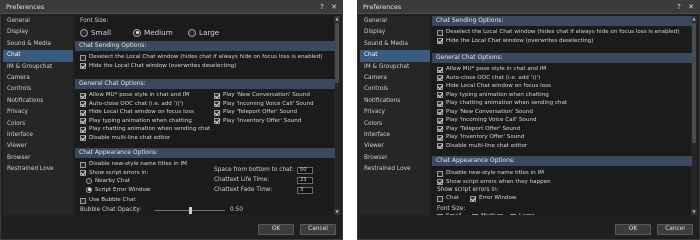  What do you see at coordinates (522, 214) in the screenshot?
I see `checkbox-large: Large` at bounding box center [522, 214].